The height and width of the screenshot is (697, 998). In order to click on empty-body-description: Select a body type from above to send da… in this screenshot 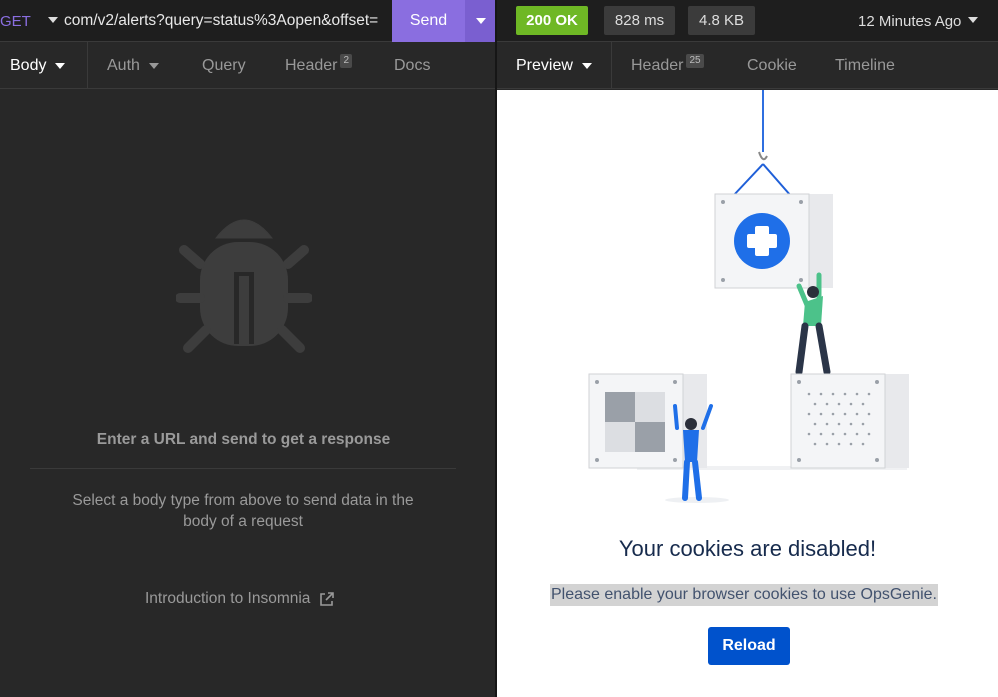, I will do `click(243, 511)`.